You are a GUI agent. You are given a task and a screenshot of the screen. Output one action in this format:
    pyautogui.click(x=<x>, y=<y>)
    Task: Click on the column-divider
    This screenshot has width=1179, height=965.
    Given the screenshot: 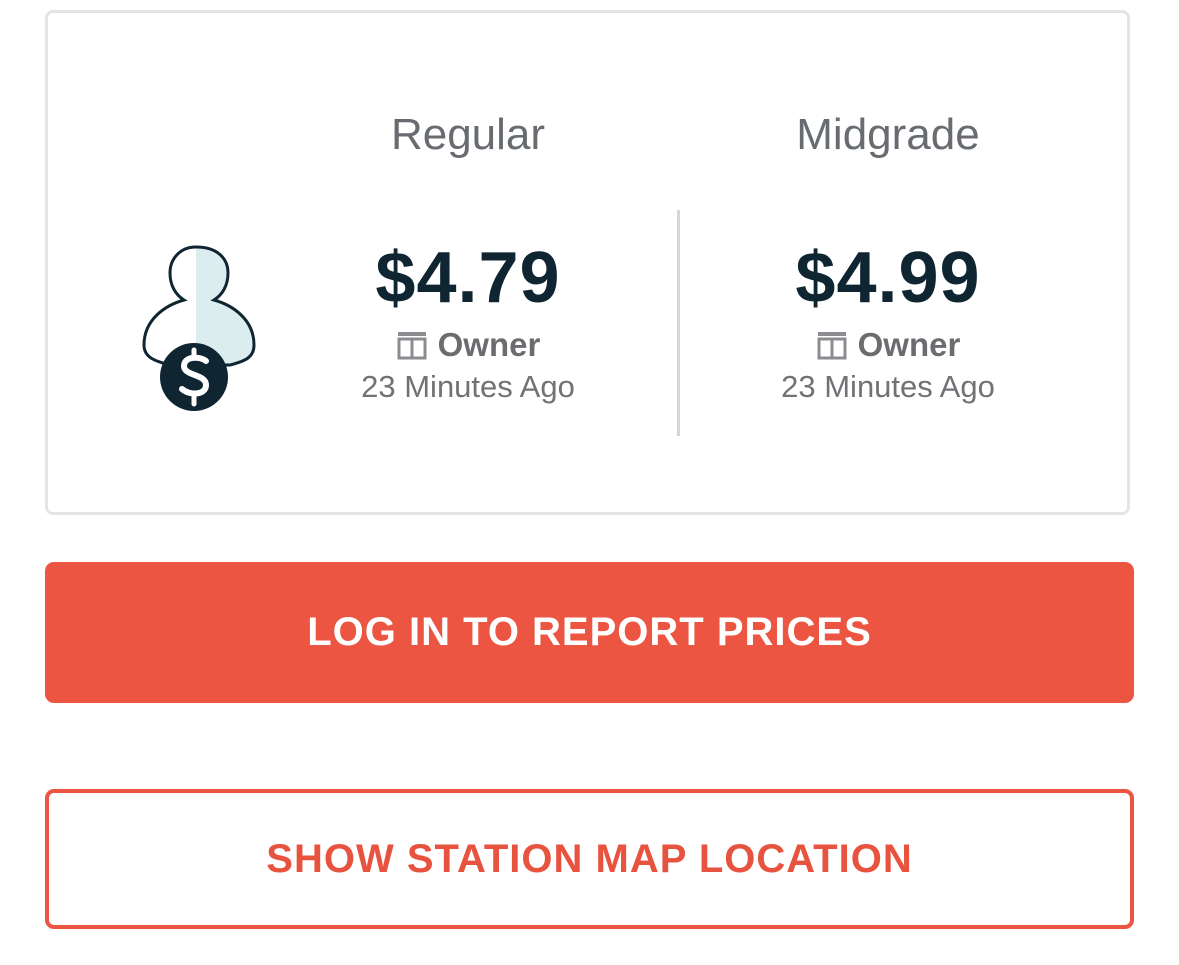 What is the action you would take?
    pyautogui.click(x=678, y=323)
    